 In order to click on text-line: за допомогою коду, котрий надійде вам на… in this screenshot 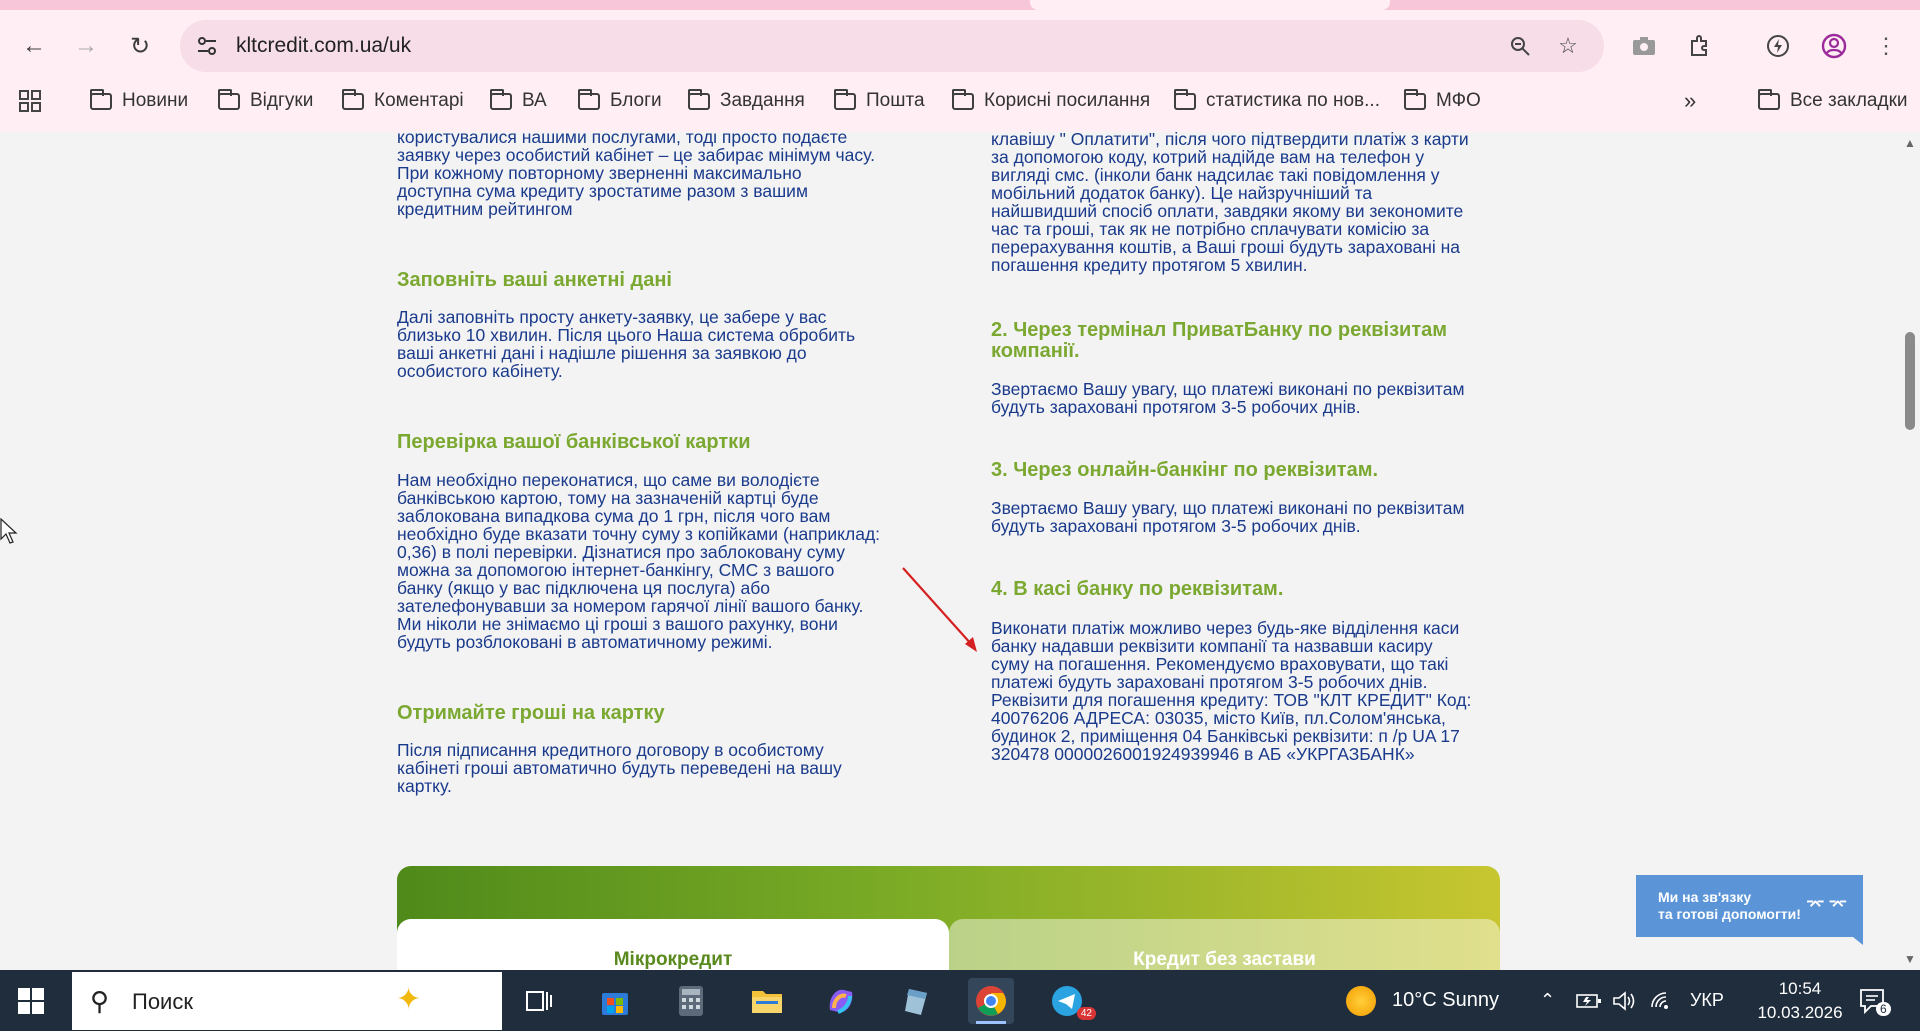, I will do `click(1208, 157)`.